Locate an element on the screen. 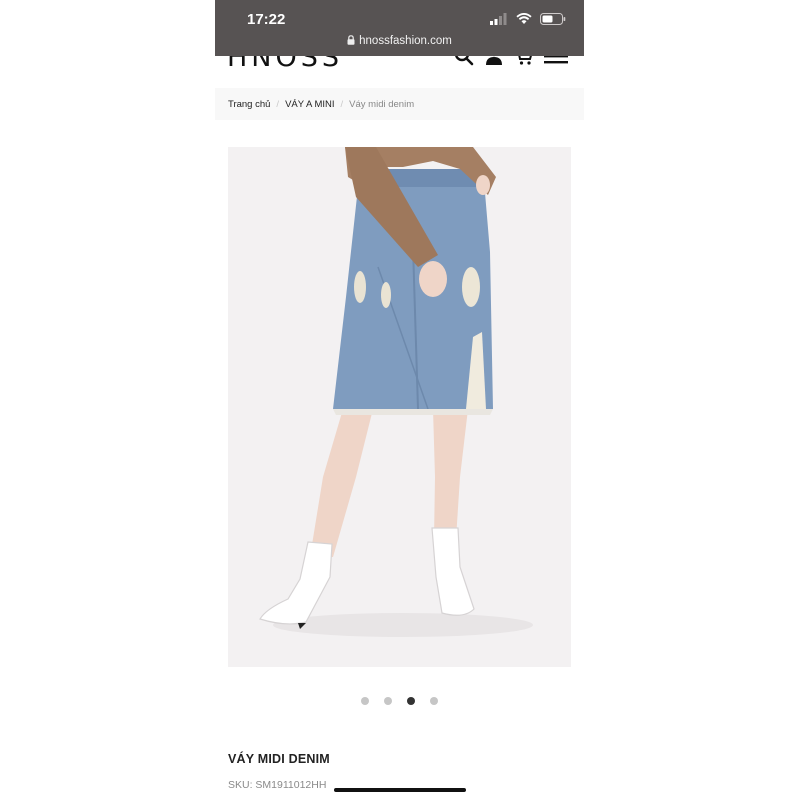 The height and width of the screenshot is (800, 800). breadcrumb: Trang chủ / VÁY A MINI / Váy midi denim is located at coordinates (399, 104).